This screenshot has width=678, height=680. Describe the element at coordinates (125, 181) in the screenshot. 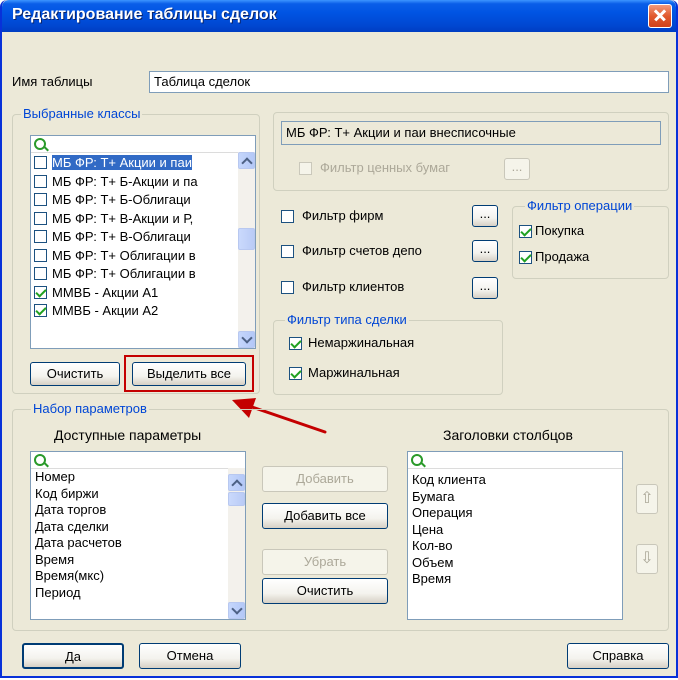

I see `class-item-label: МБ ФР: Т+ Б-Акции и па` at that location.